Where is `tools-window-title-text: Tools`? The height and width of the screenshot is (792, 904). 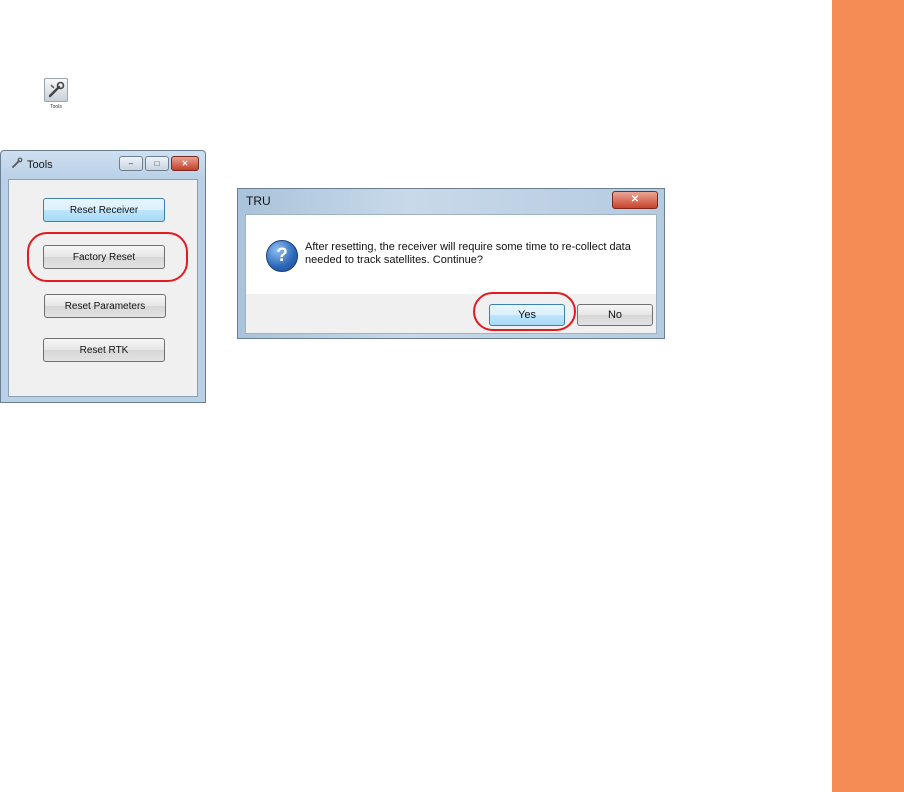
tools-window-title-text: Tools is located at coordinates (40, 164).